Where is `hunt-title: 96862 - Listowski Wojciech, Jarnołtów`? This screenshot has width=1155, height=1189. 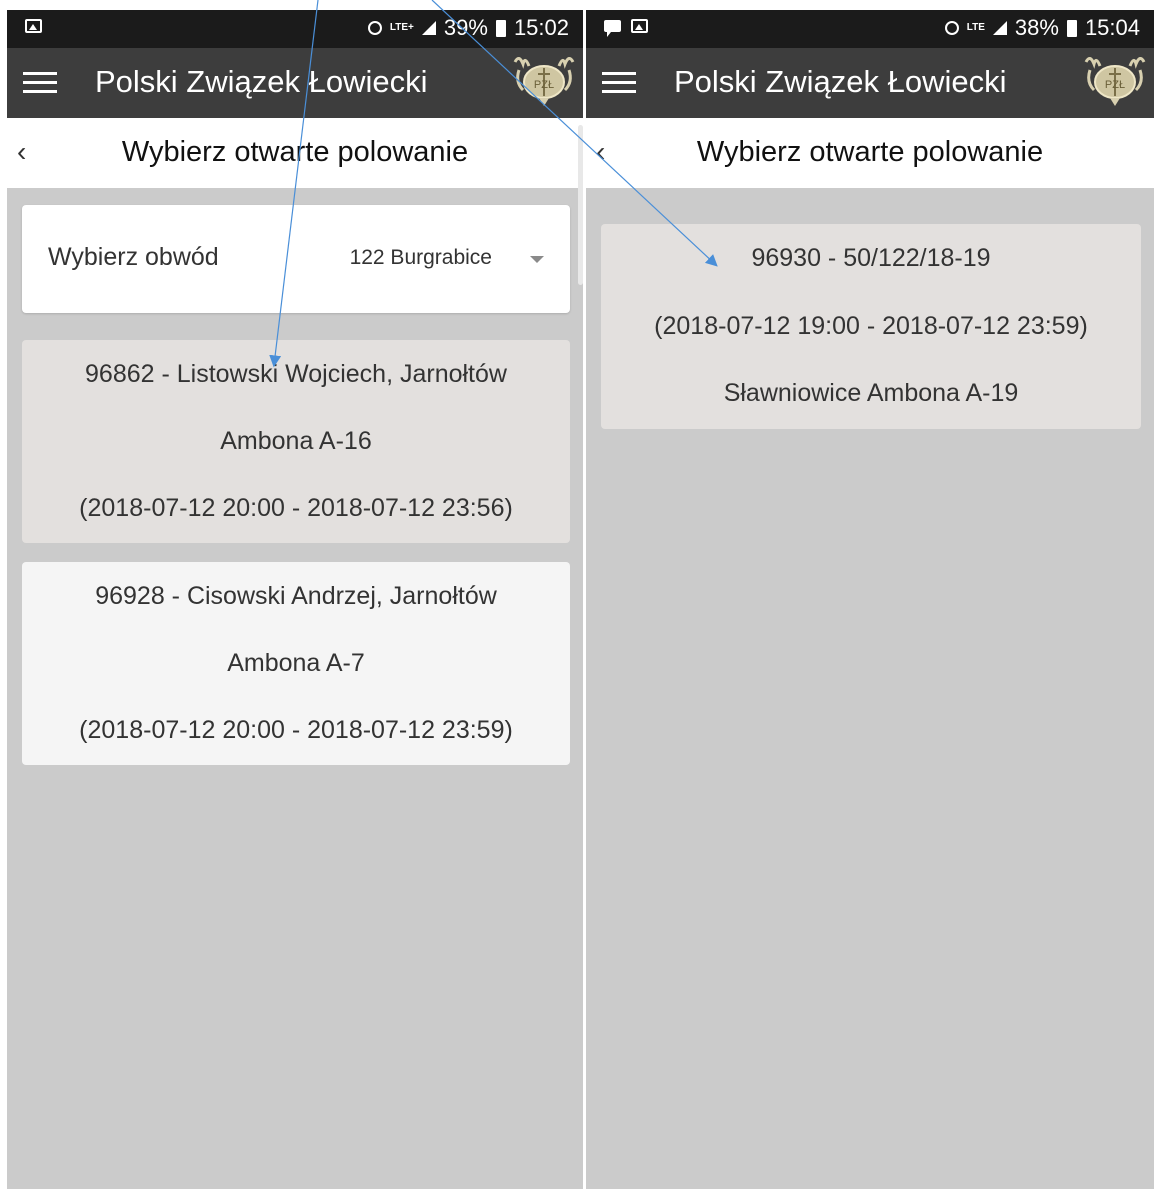 hunt-title: 96862 - Listowski Wojciech, Jarnołtów is located at coordinates (296, 374).